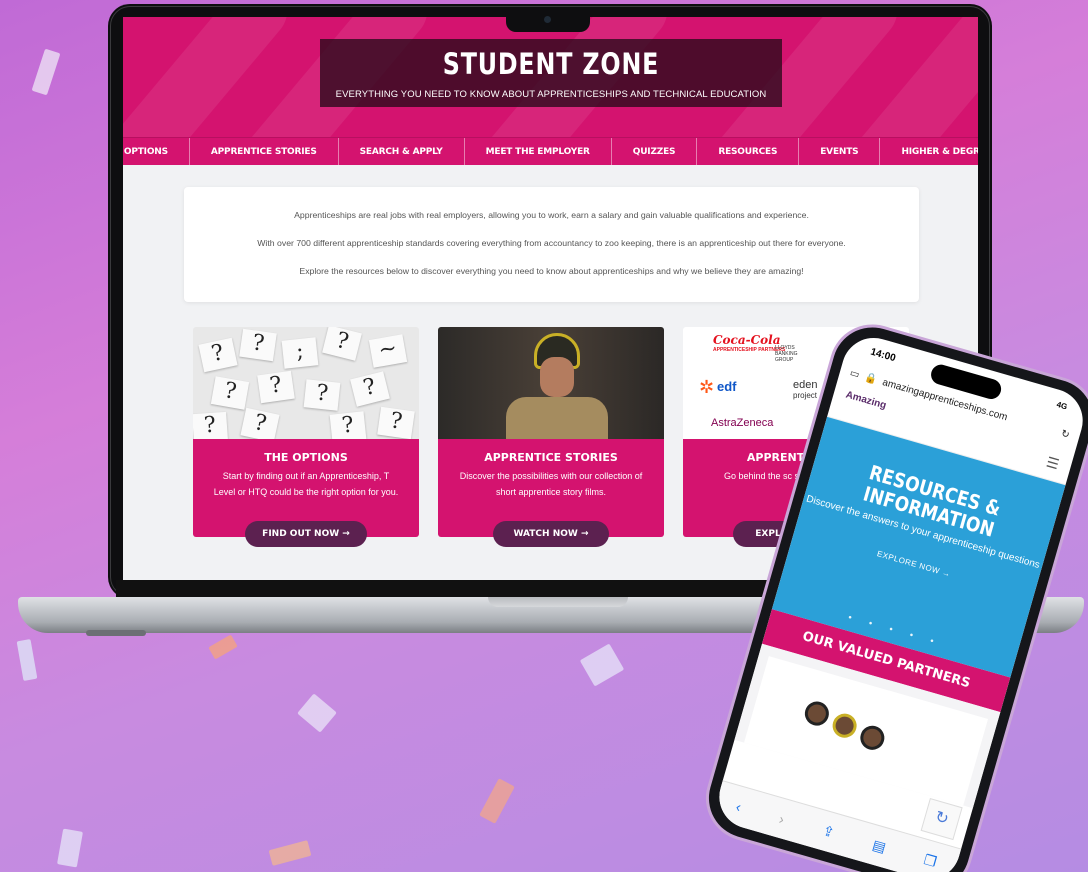  I want to click on menu-icon: ☰, so click(1052, 463).